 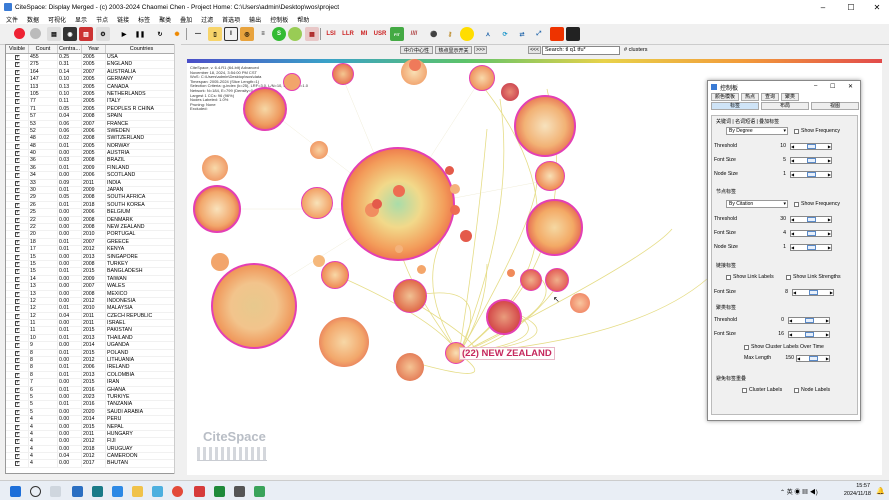 I want to click on table-row: 140.002009TAIWAN, so click(x=93, y=279).